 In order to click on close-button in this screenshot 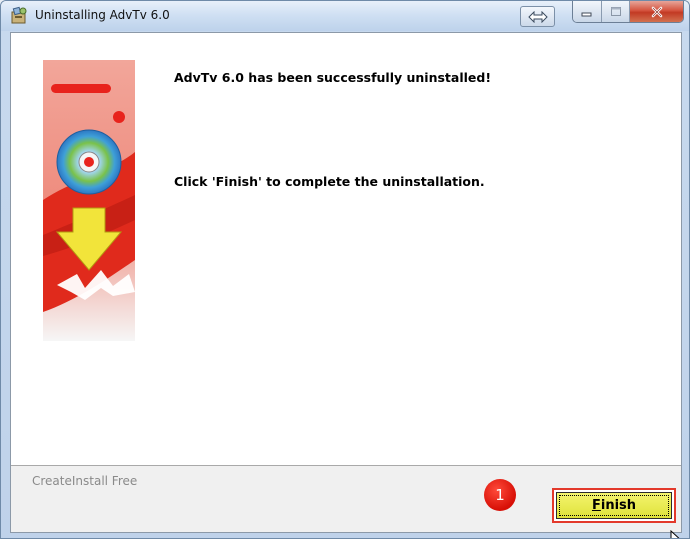, I will do `click(656, 11)`.